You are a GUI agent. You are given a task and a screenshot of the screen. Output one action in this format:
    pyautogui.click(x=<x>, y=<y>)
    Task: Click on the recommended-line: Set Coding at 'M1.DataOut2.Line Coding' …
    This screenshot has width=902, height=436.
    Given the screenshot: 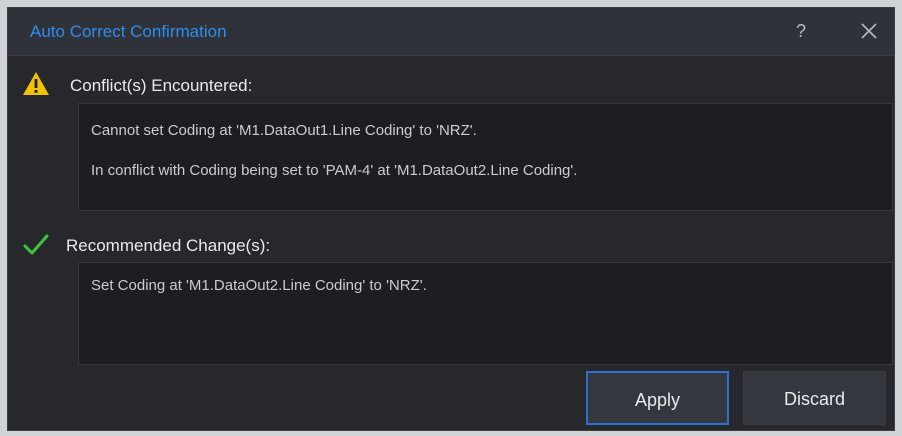 What is the action you would take?
    pyautogui.click(x=259, y=285)
    